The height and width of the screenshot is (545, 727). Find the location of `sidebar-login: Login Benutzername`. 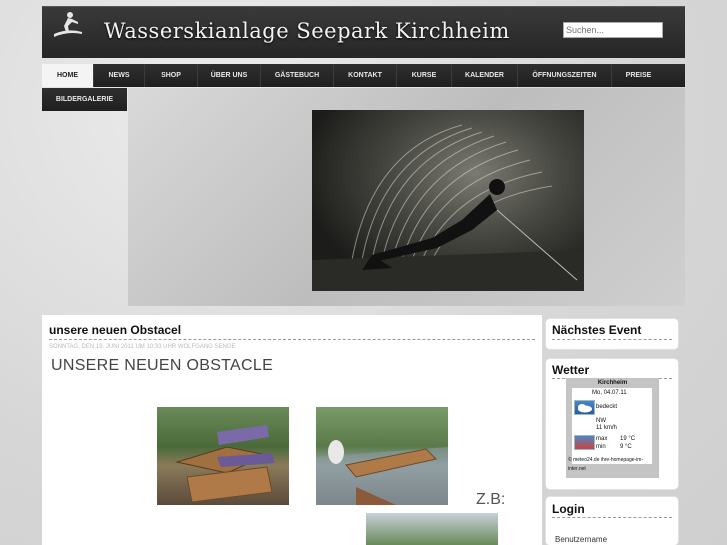

sidebar-login: Login Benutzername is located at coordinates (612, 521).